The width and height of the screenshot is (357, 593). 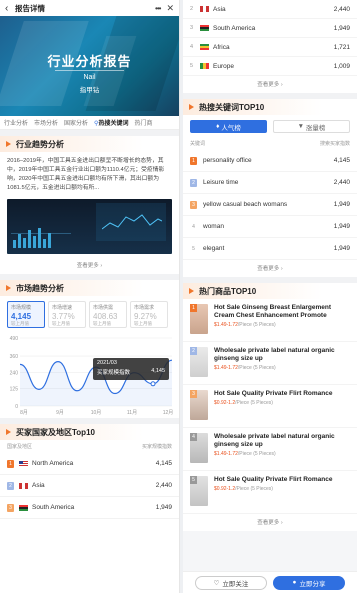 I want to click on tab-popular: ♦ 人气榜, so click(x=228, y=126).